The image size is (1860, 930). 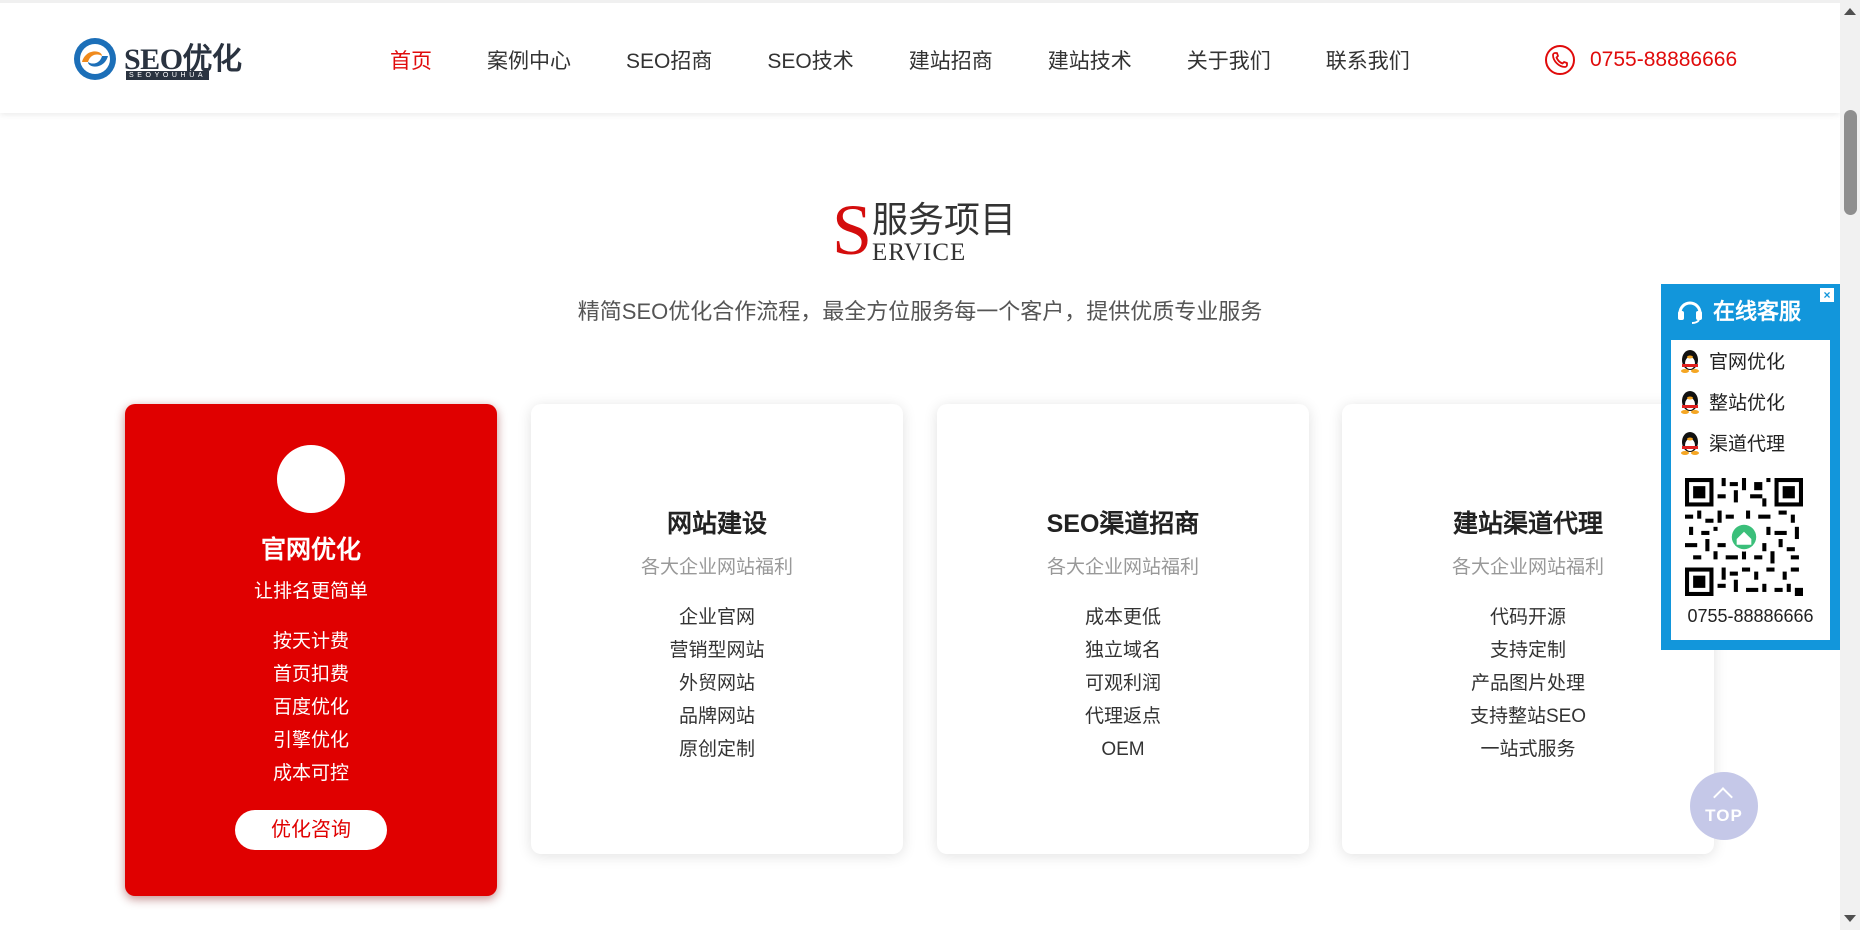 What do you see at coordinates (162, 59) in the screenshot?
I see `site-logo: SEO优化 SEOYOUHUA` at bounding box center [162, 59].